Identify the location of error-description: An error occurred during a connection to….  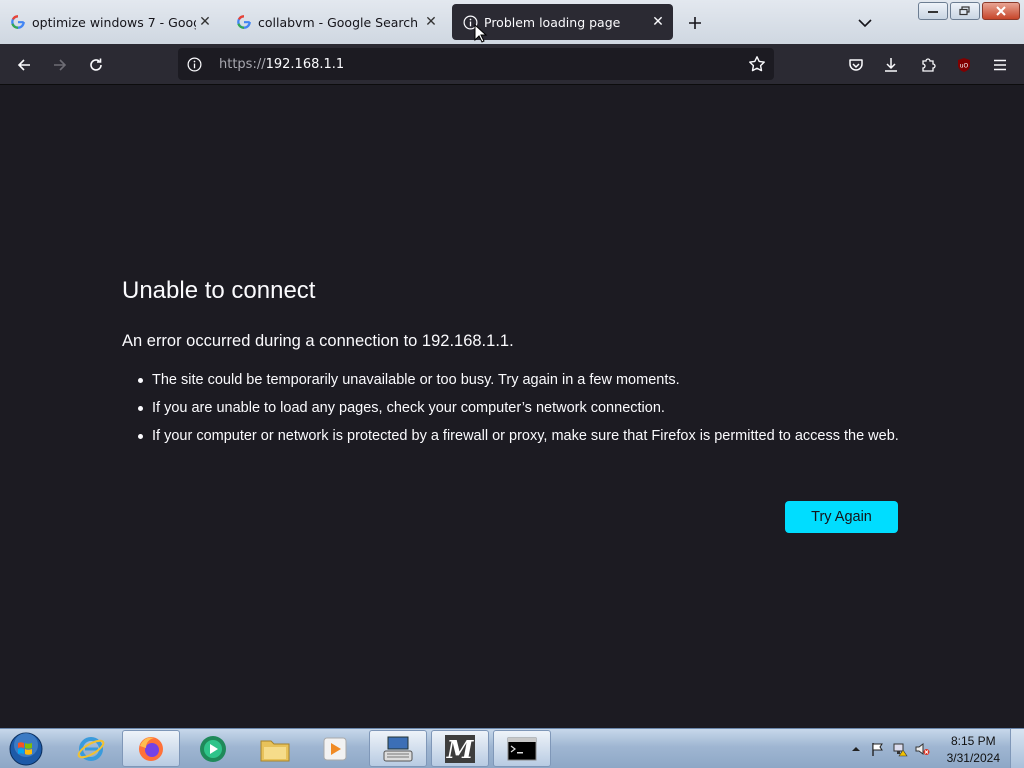
(318, 341).